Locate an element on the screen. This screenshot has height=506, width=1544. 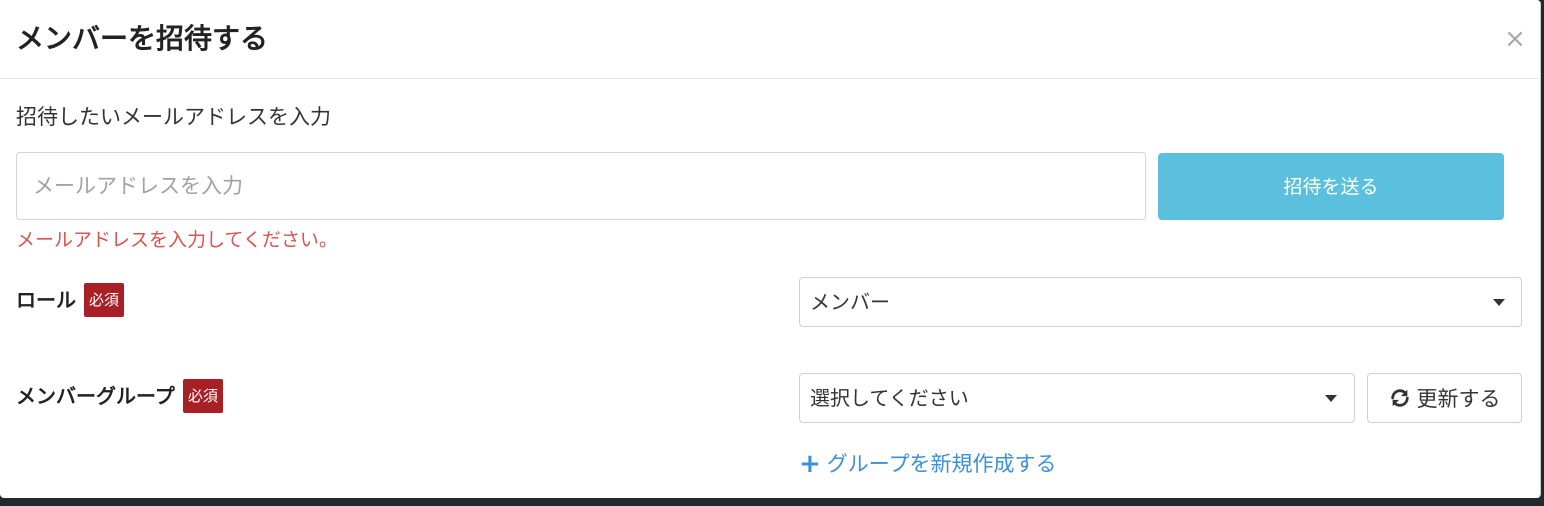
member-group-select: 選択してください is located at coordinates (1077, 398).